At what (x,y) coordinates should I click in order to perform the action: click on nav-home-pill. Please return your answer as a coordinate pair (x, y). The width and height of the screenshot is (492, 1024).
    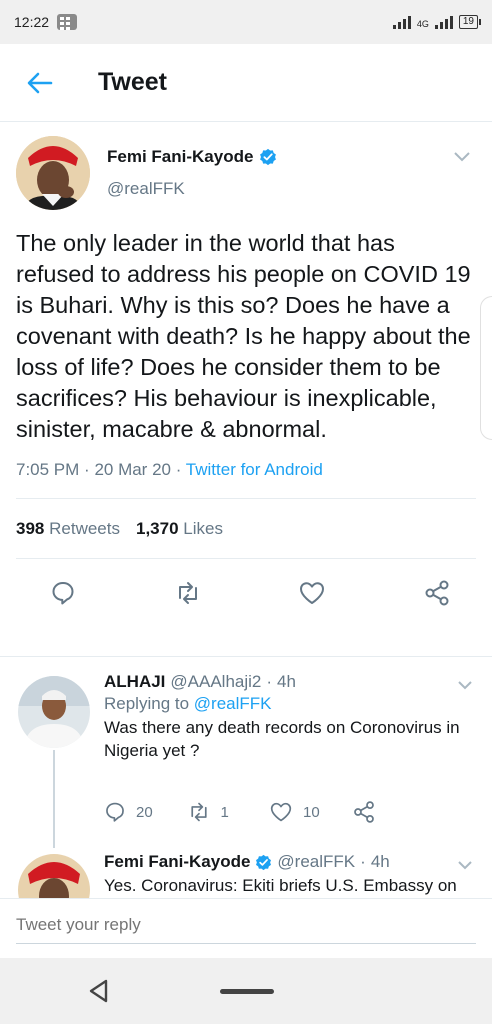
    Looking at the image, I should click on (247, 991).